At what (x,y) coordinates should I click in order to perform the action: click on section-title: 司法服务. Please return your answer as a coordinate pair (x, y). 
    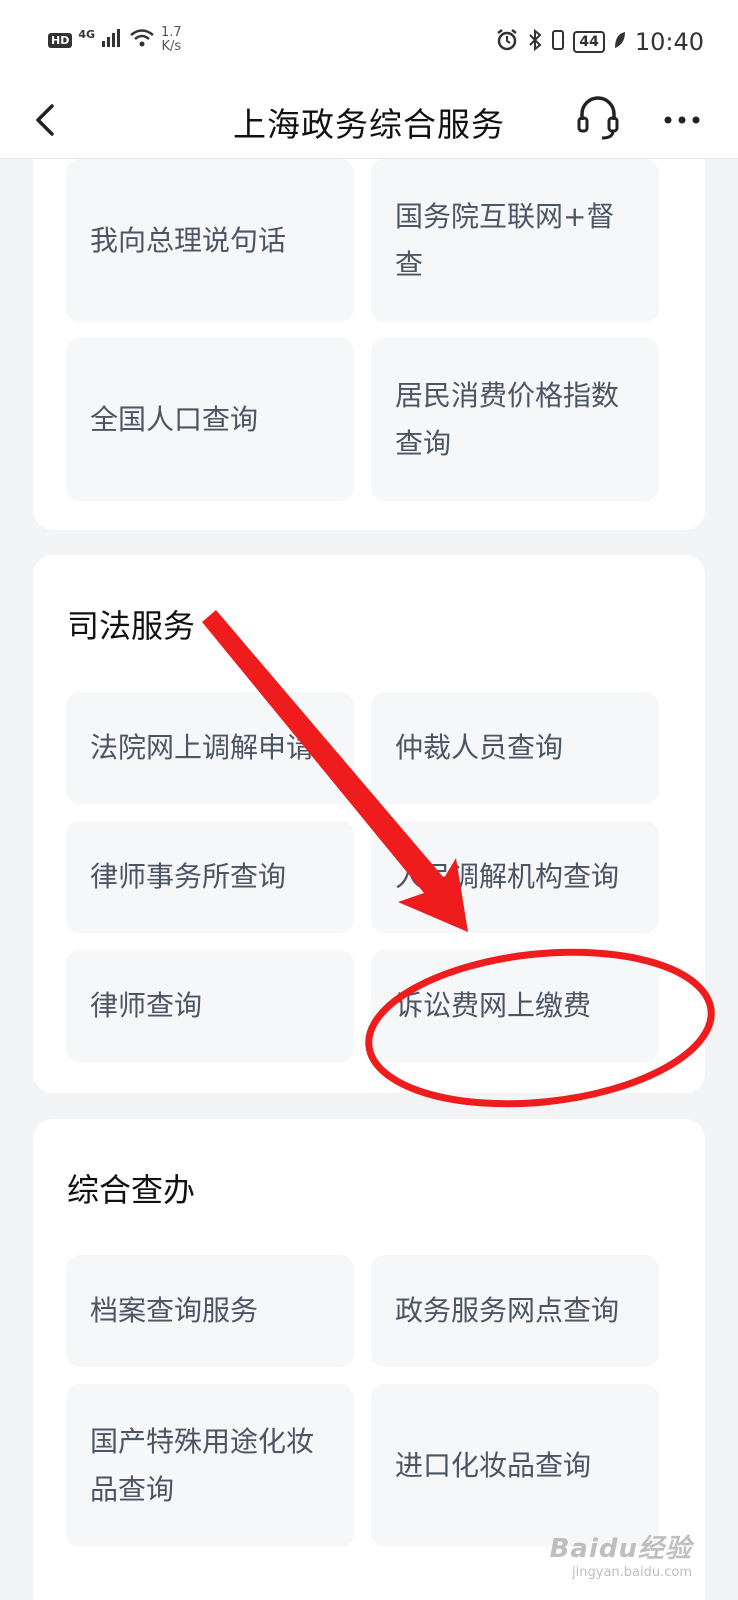
    Looking at the image, I should click on (131, 626).